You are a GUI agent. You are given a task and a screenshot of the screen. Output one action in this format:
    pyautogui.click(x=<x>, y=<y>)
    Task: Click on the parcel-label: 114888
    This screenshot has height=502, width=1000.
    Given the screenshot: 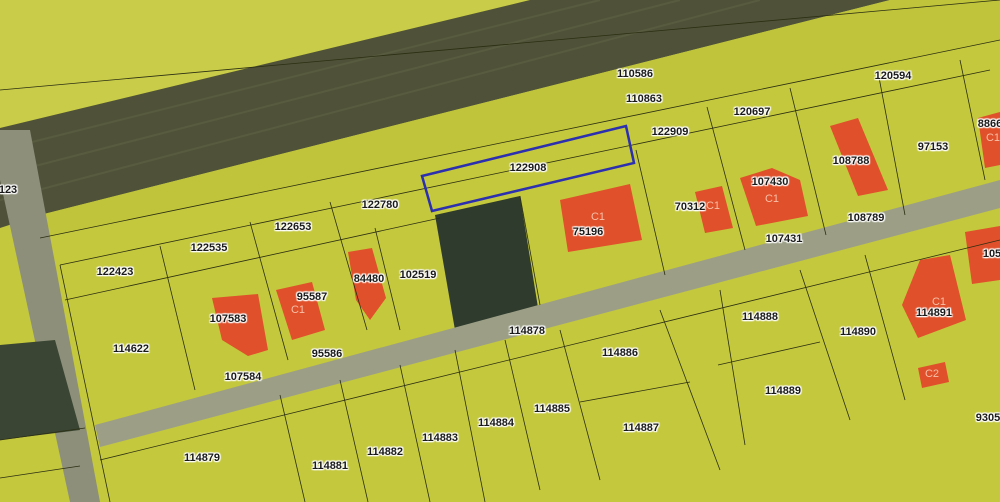 What is the action you would take?
    pyautogui.click(x=760, y=317)
    